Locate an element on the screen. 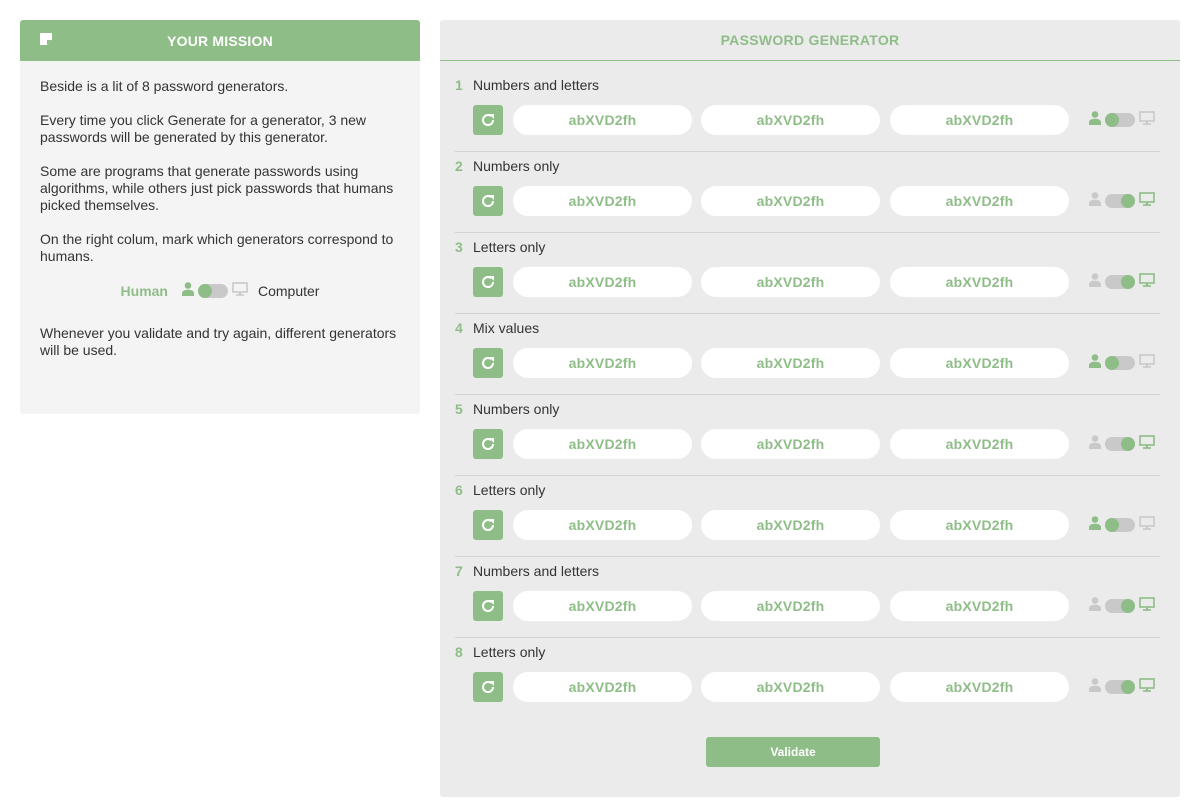 This screenshot has height=812, width=1200. generator-row: 5 Numbers only abXVD2fh abXVD2fh abXVD2fh is located at coordinates (807, 435).